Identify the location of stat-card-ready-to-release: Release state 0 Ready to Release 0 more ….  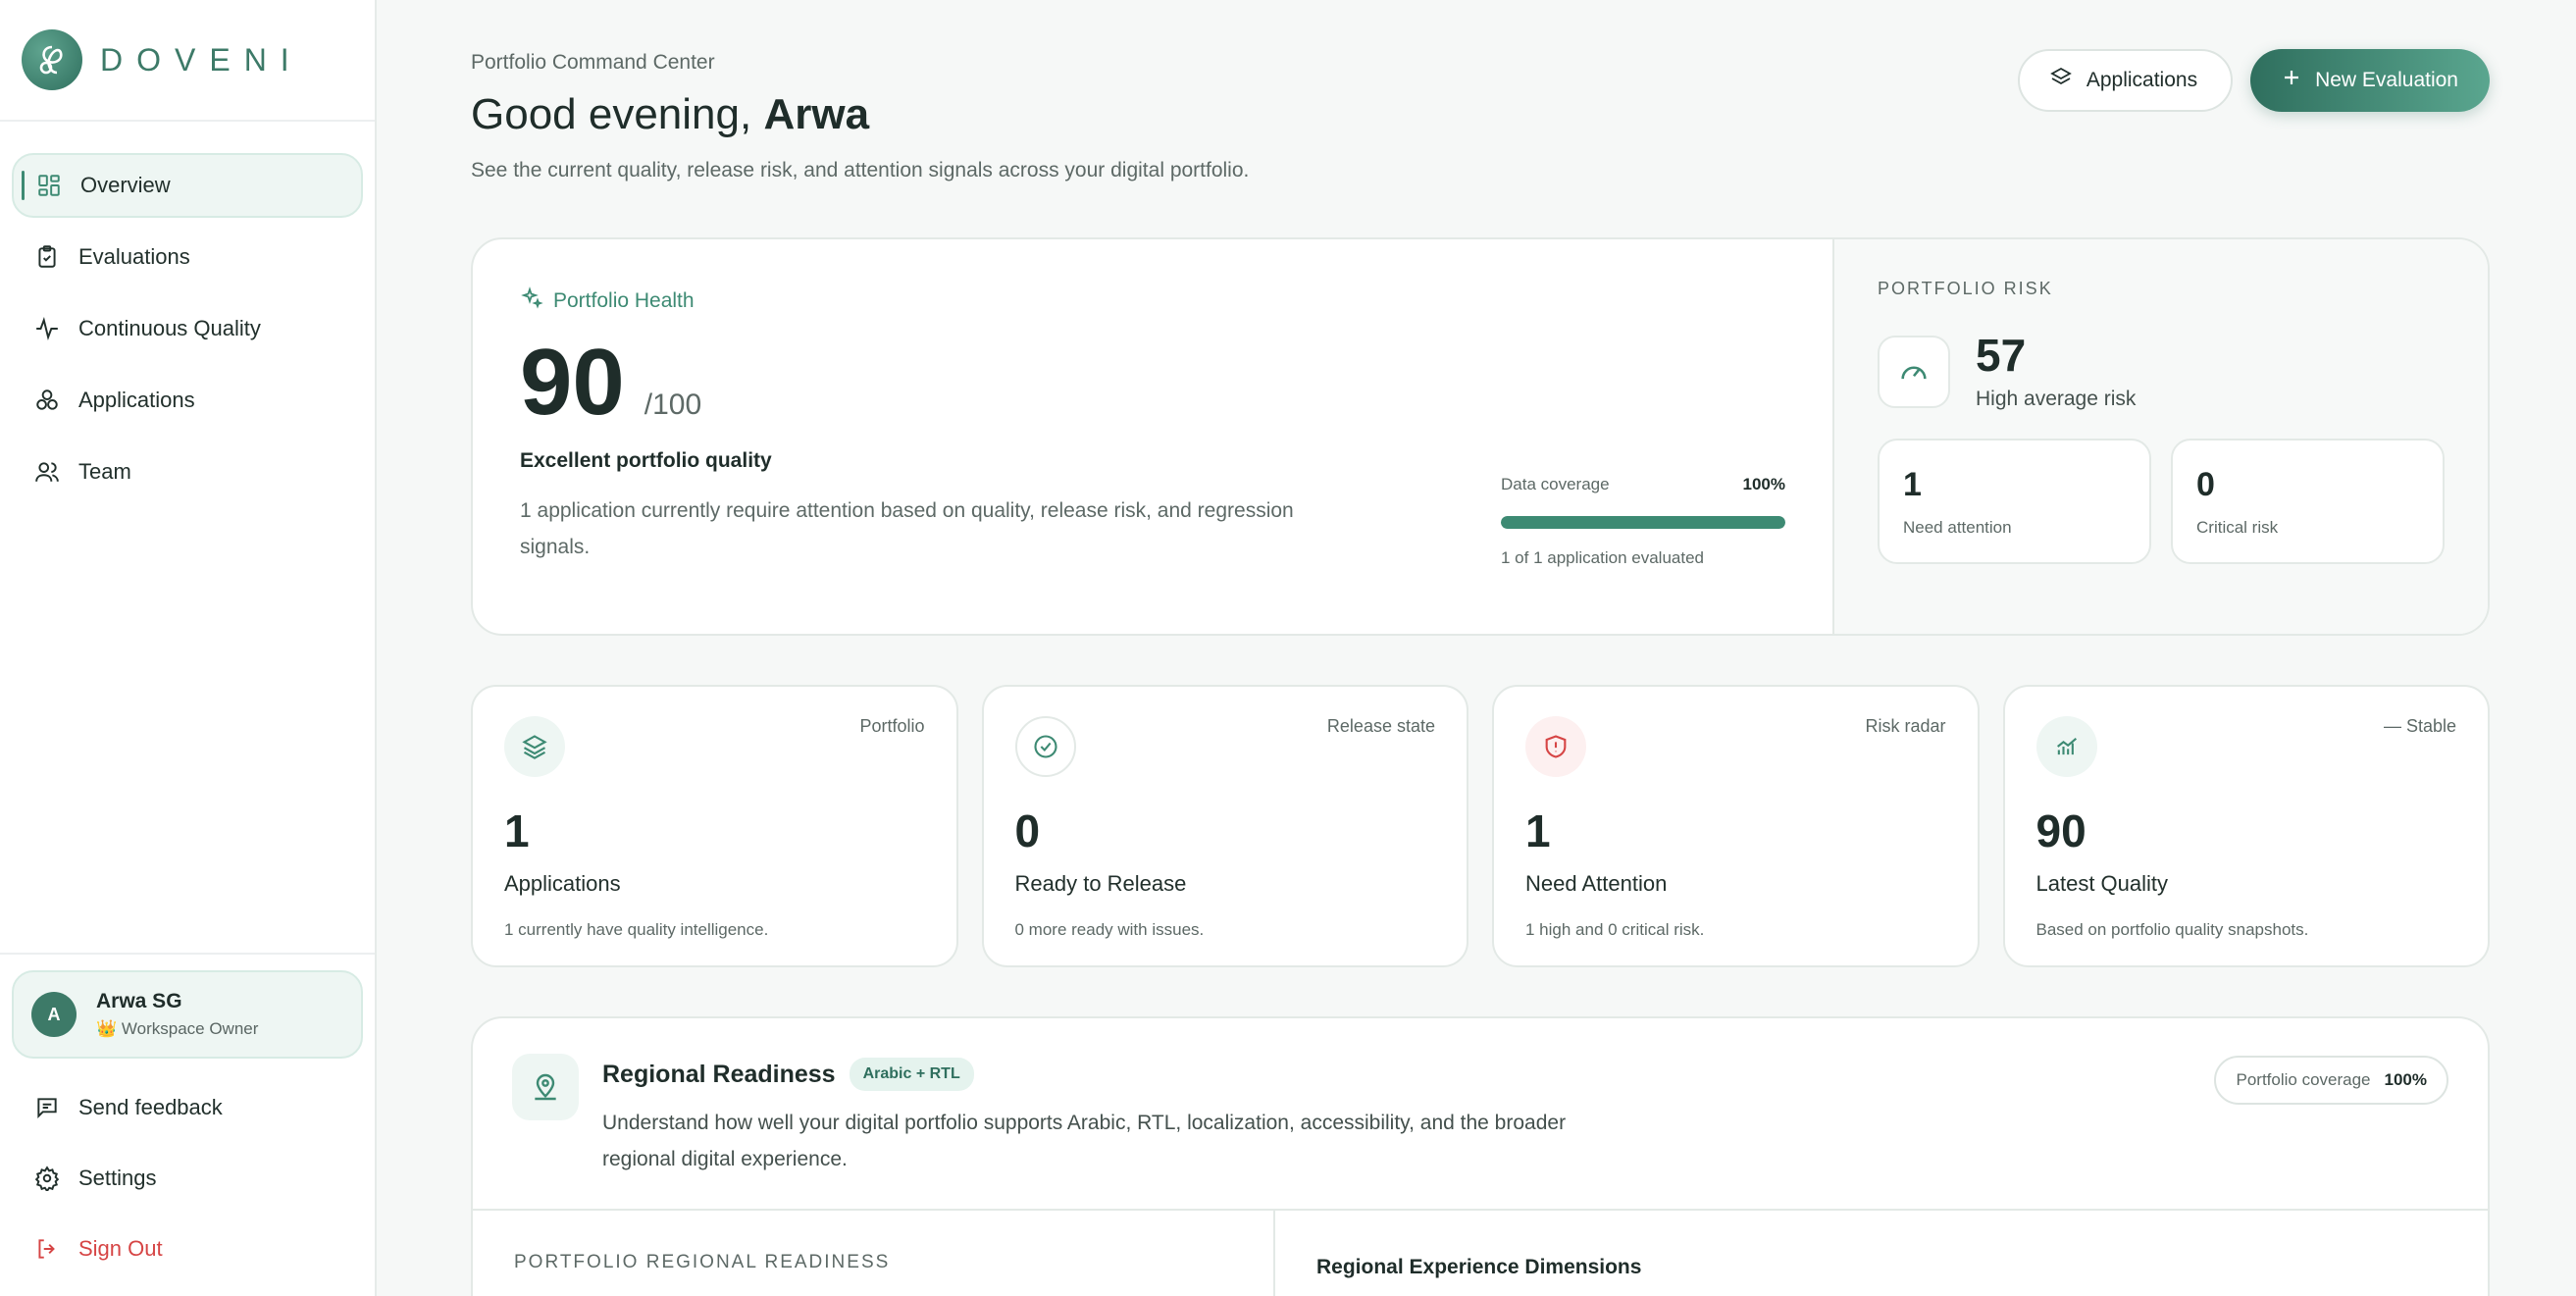
(1224, 826).